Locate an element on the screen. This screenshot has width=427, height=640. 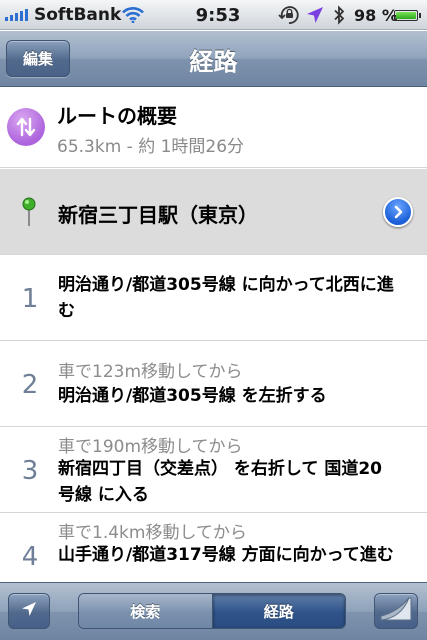
status-time: 9:53 is located at coordinates (218, 15).